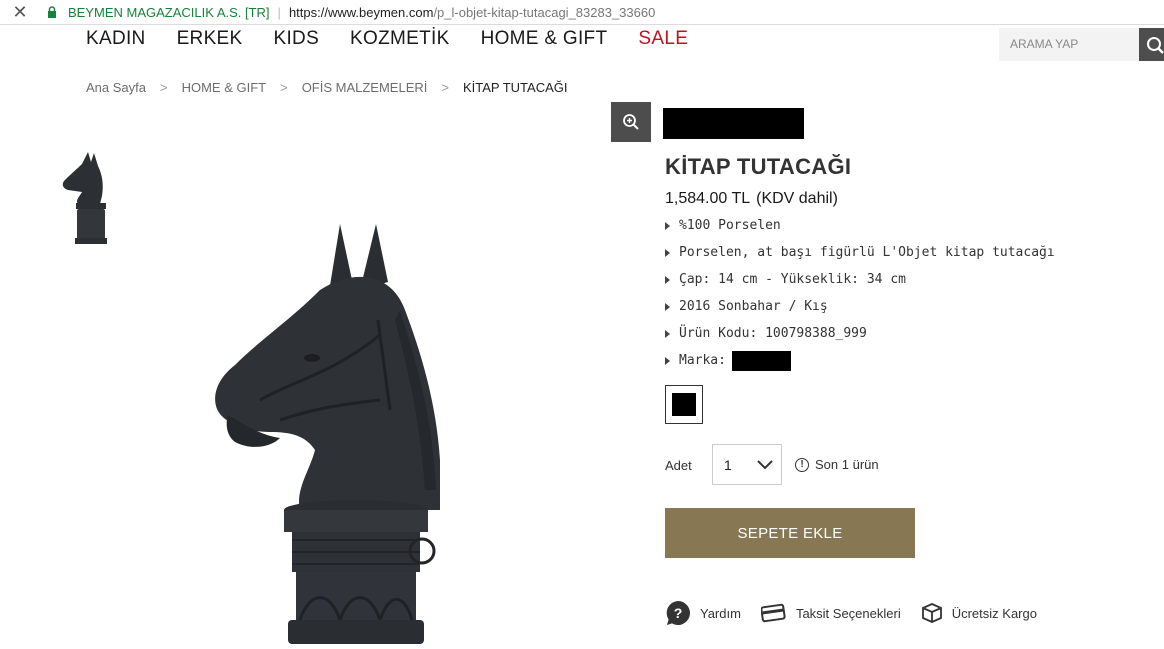  I want to click on installments-link: Taksit Seçenekleri, so click(830, 613).